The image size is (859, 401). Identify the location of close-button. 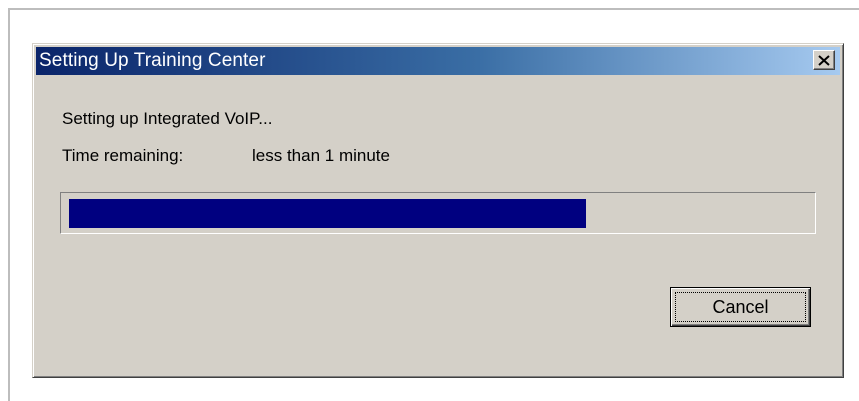
(824, 60).